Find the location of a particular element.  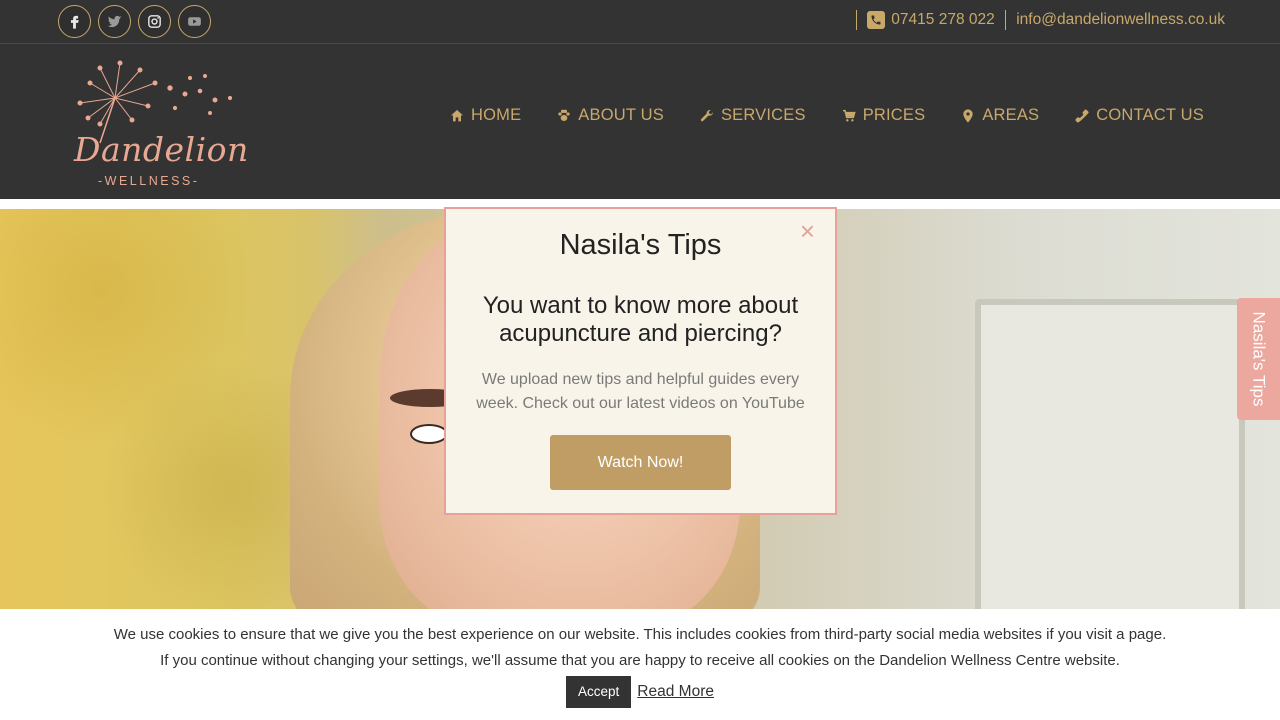

facebook-link is located at coordinates (74, 21).